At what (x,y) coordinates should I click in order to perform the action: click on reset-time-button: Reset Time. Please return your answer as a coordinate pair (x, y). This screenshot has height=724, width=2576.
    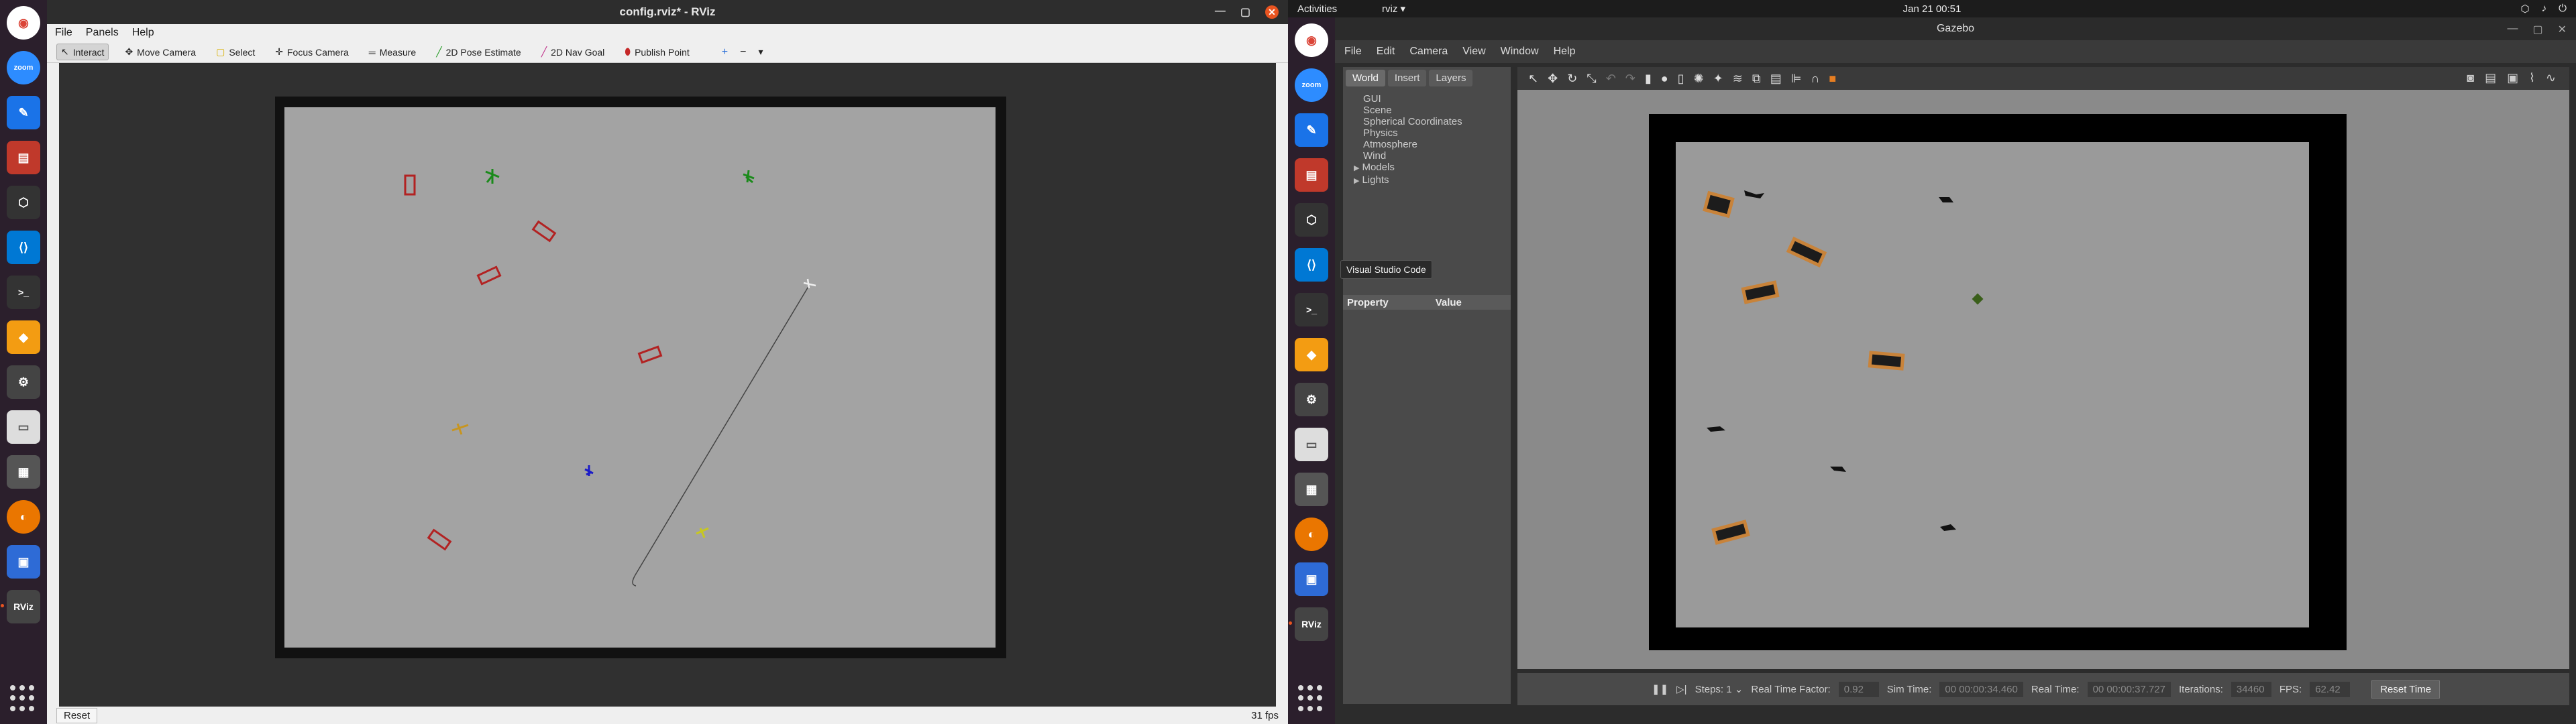
    Looking at the image, I should click on (2405, 689).